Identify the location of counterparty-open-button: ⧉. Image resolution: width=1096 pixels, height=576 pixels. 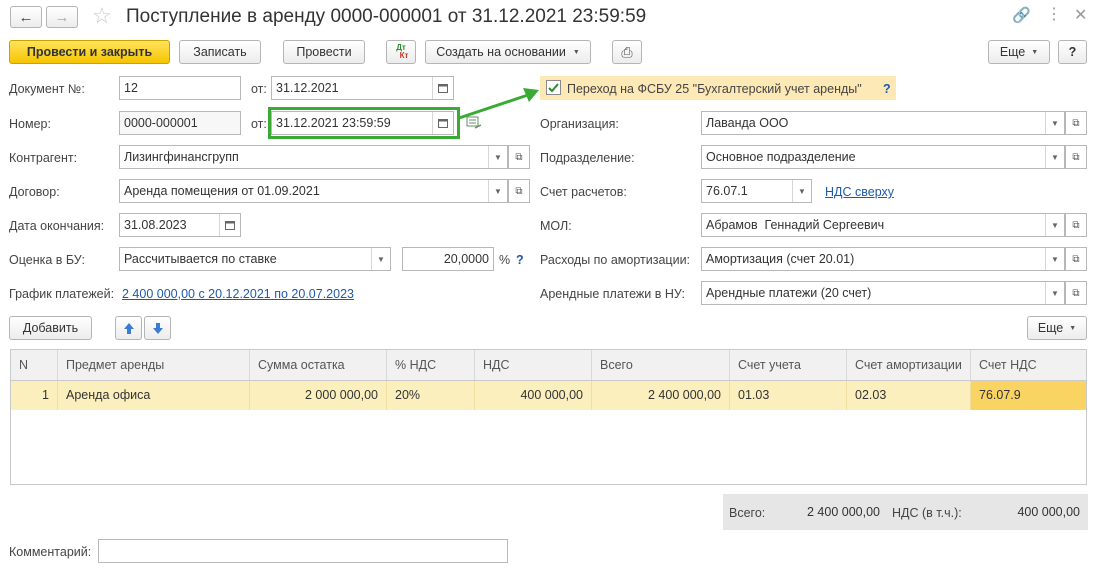
(519, 157).